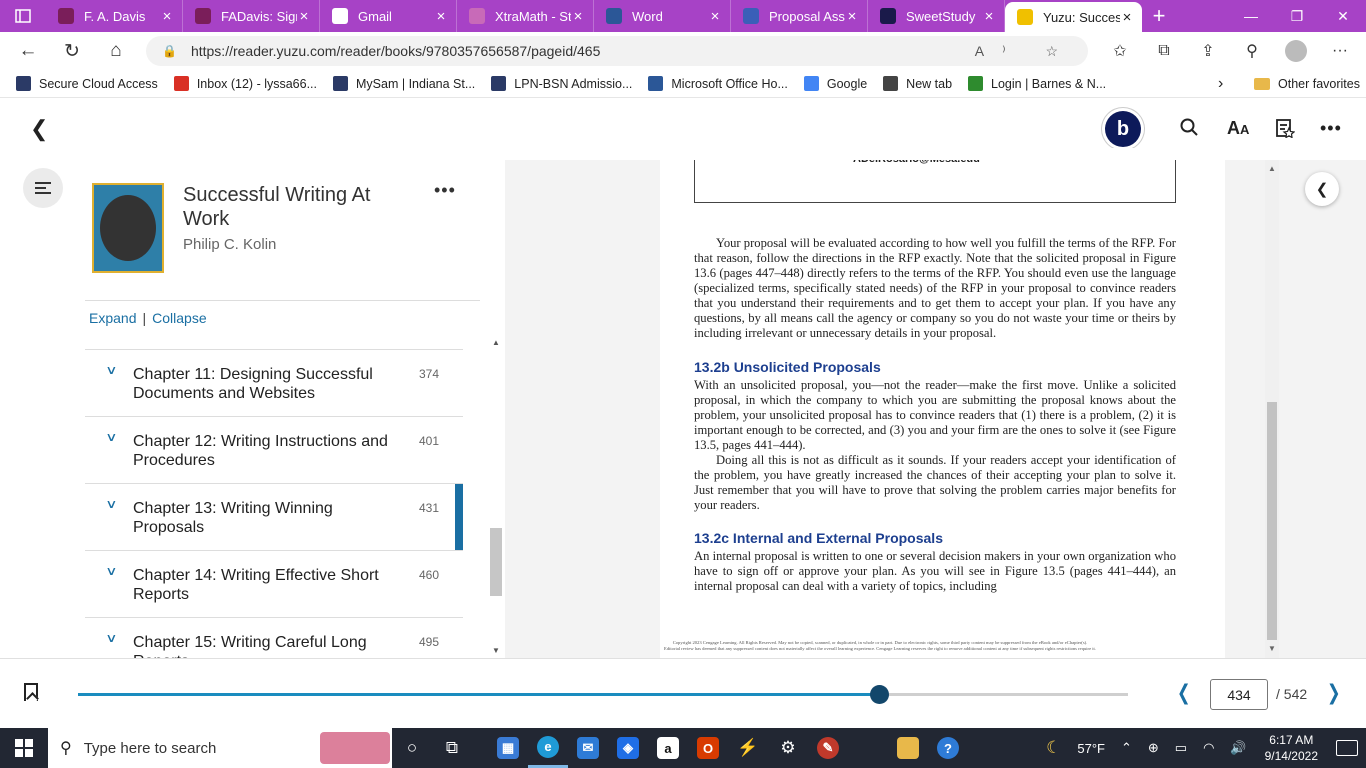 The width and height of the screenshot is (1366, 768). What do you see at coordinates (1073, 17) in the screenshot?
I see `browser-tab: Yuzu: Success ×` at bounding box center [1073, 17].